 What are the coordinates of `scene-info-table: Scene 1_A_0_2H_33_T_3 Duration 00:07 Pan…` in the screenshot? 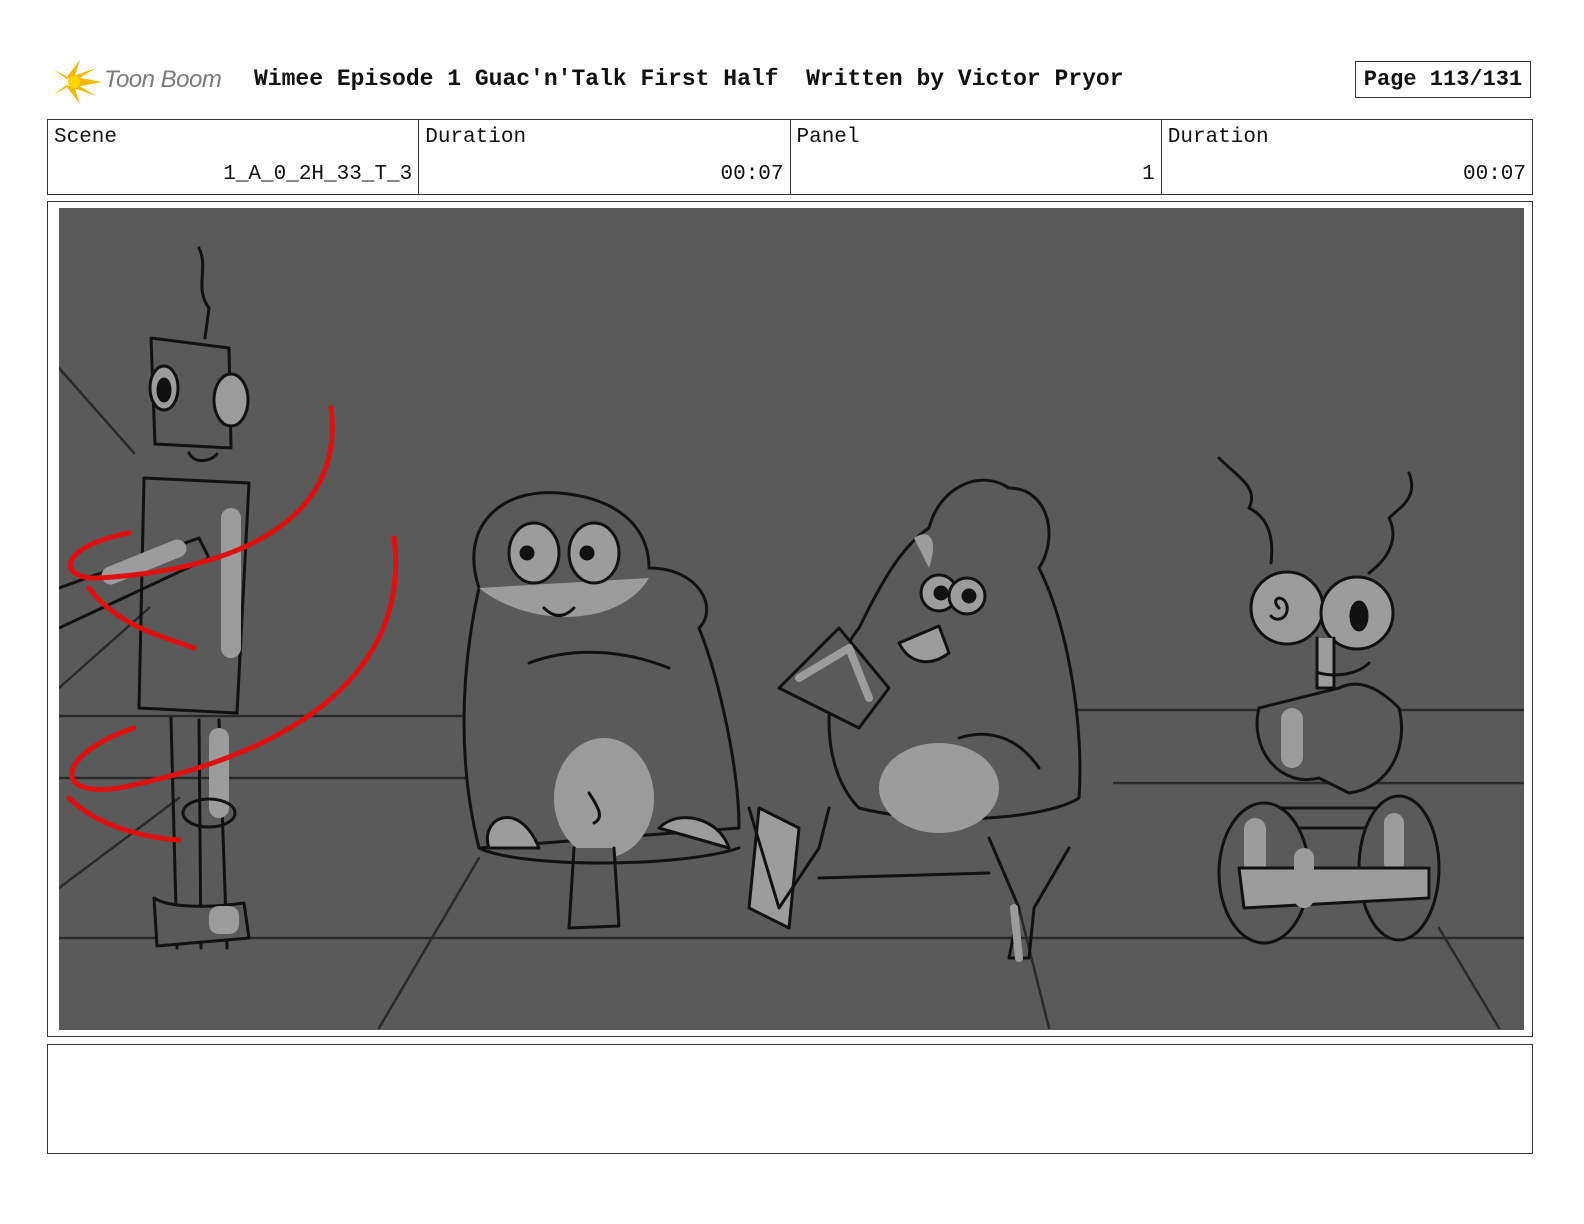 It's located at (790, 157).